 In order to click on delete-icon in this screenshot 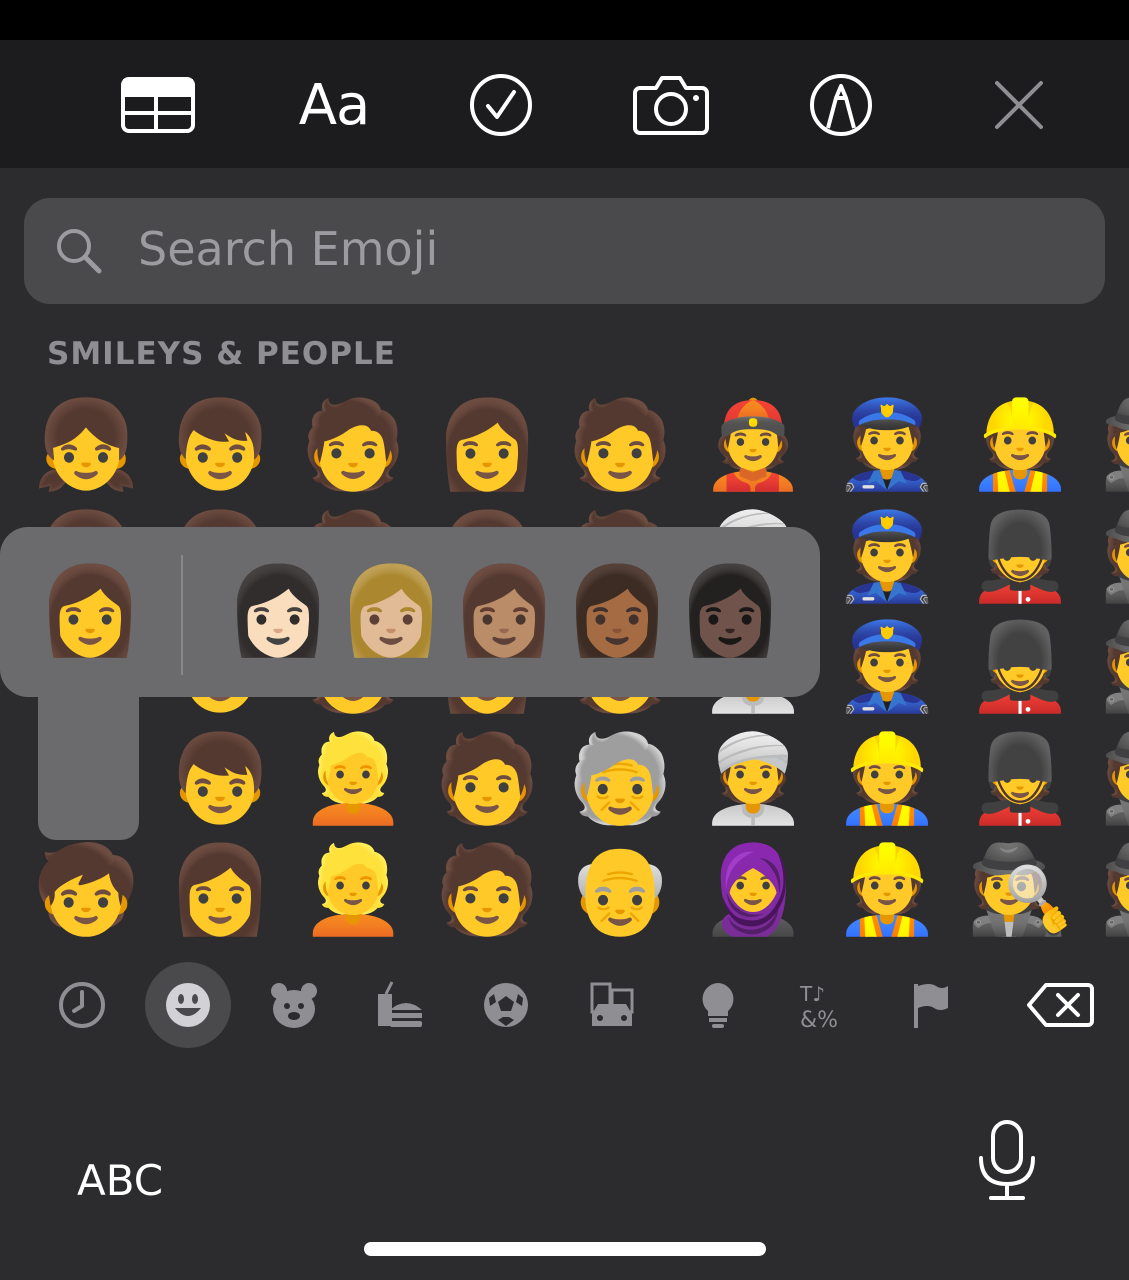, I will do `click(1060, 1005)`.